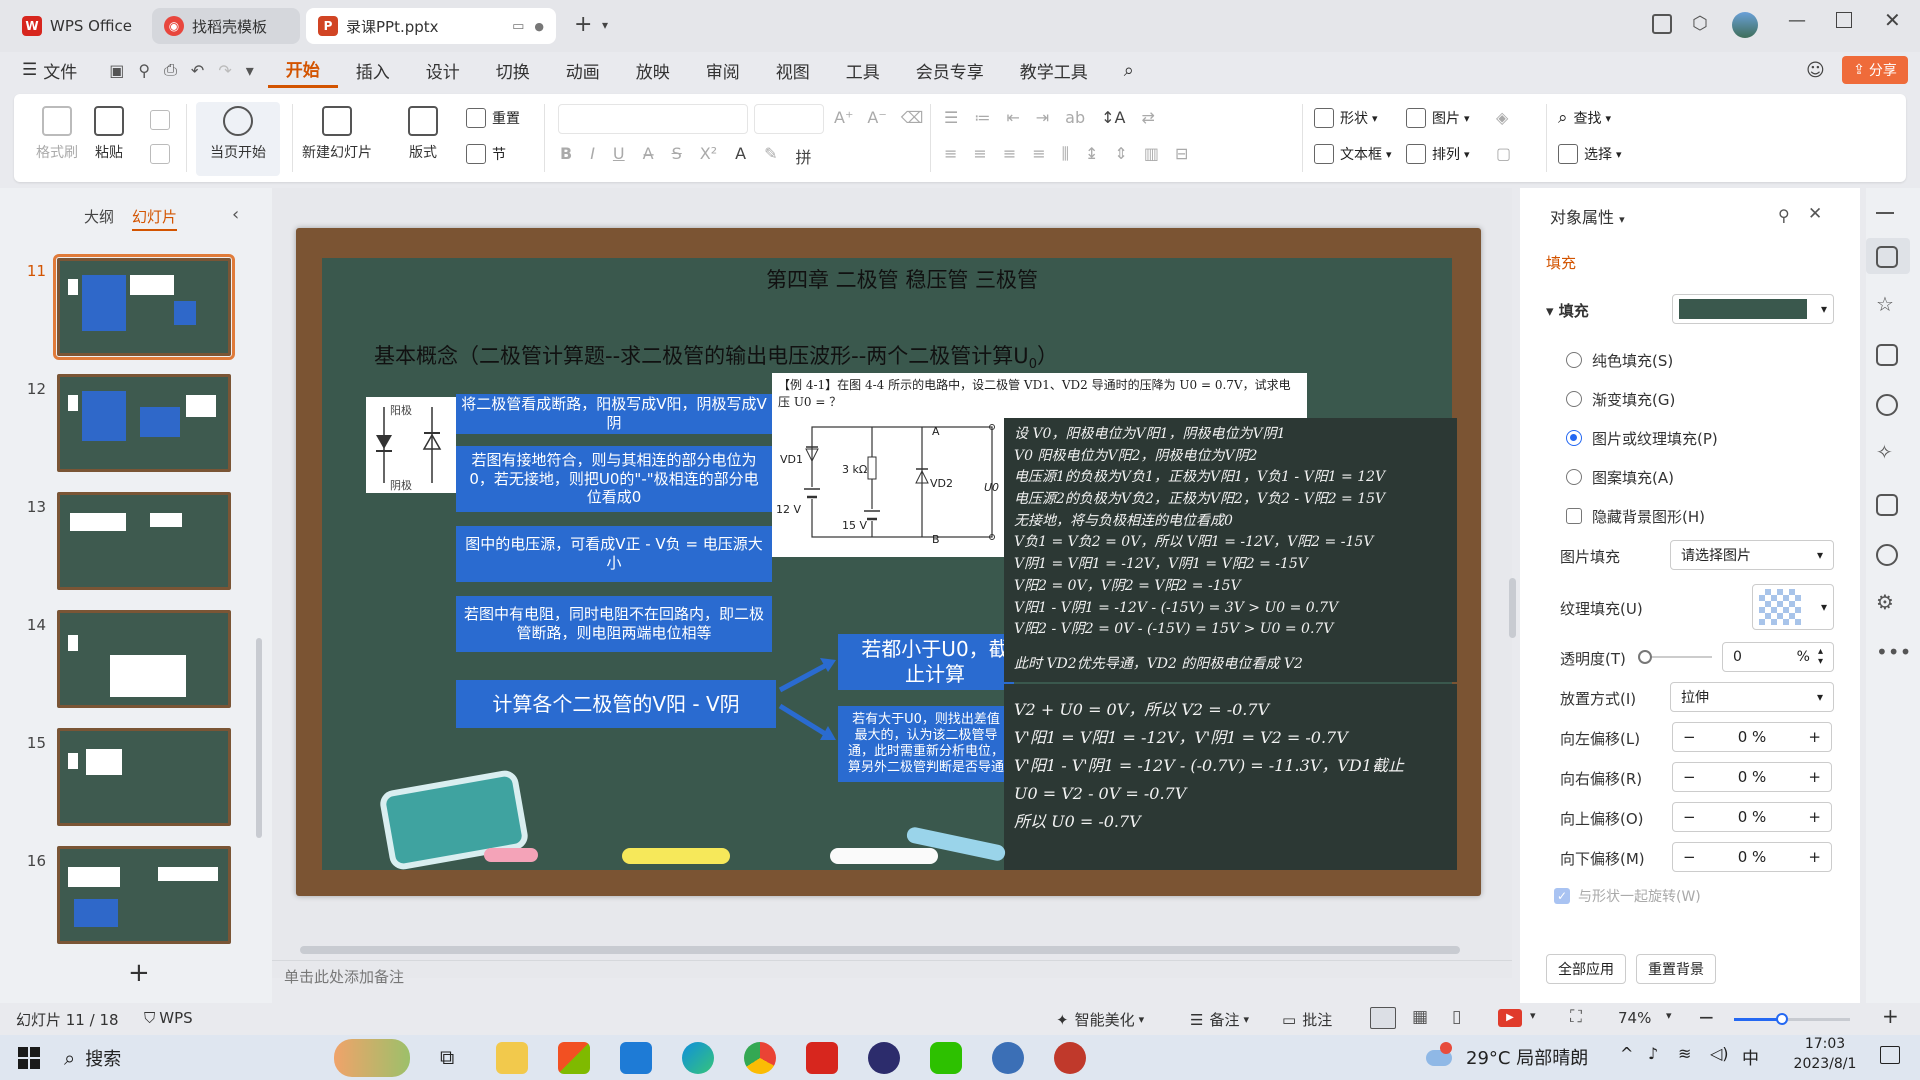  What do you see at coordinates (723, 70) in the screenshot?
I see `menu-review: 审阅` at bounding box center [723, 70].